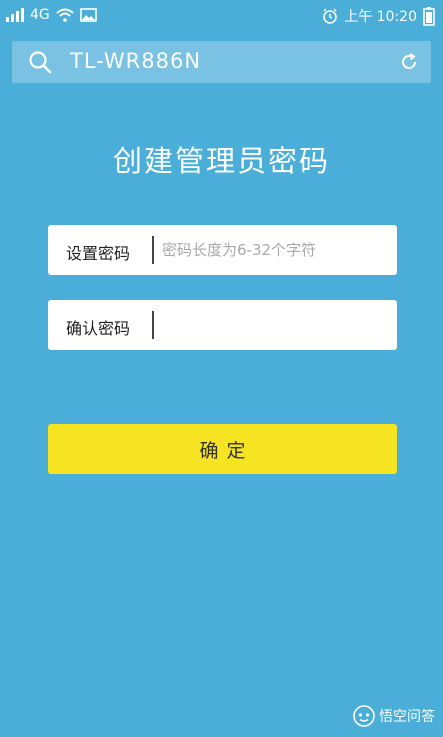  Describe the element at coordinates (221, 62) in the screenshot. I see `search-bar: TL-WR886N` at that location.